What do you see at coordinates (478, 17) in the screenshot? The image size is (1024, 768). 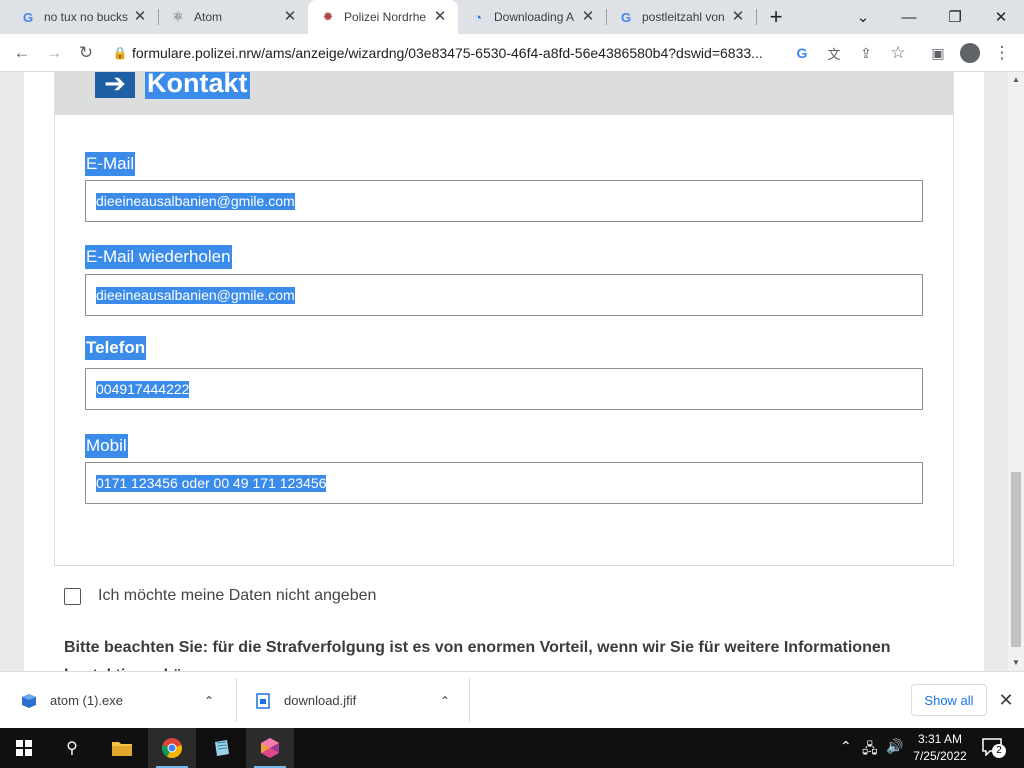 I see `loading-icon: ◔` at bounding box center [478, 17].